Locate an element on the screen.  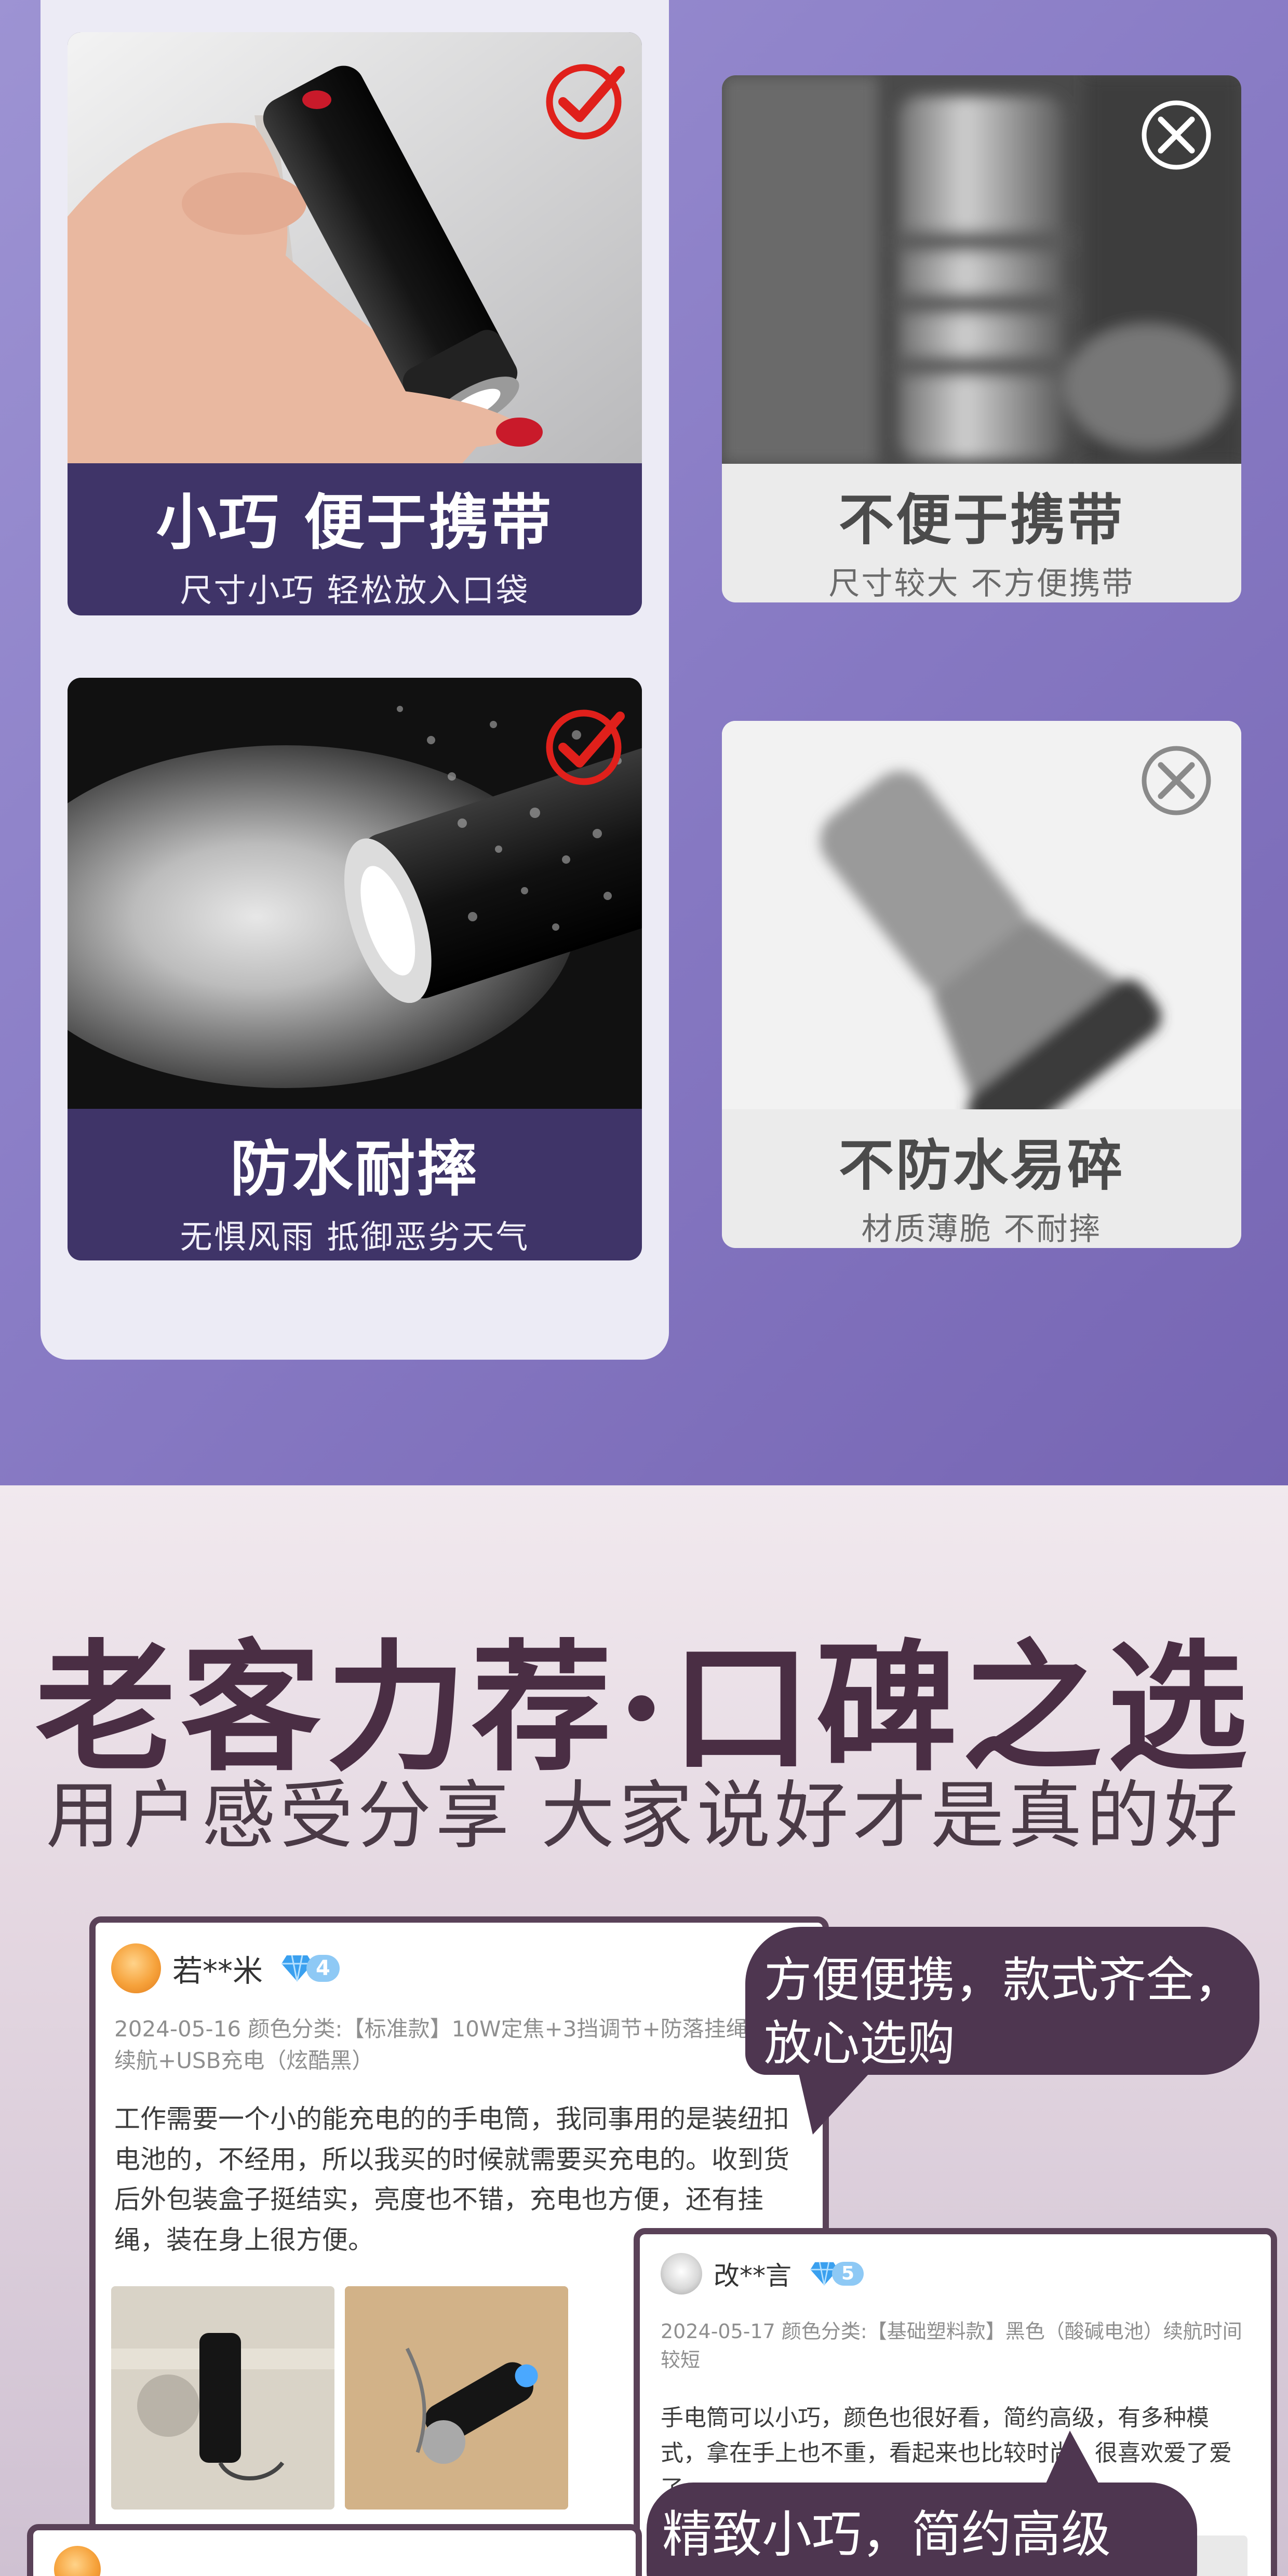
quote-bubble: 方便便携，款式齐全， 放心选购 is located at coordinates (1002, 2001).